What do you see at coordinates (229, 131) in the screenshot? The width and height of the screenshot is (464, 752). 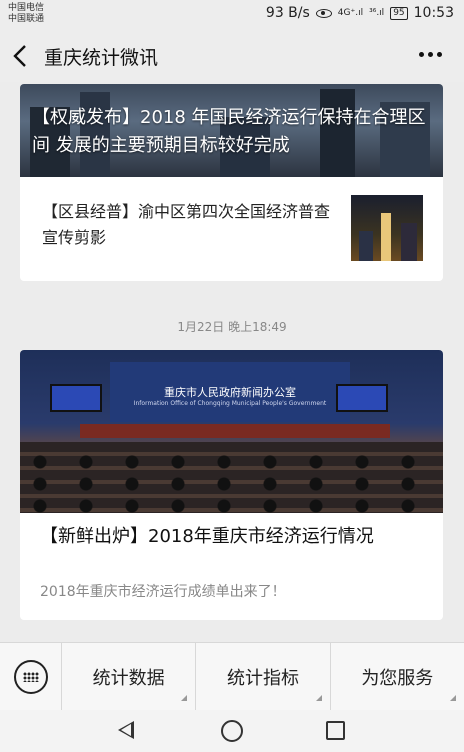 I see `cover-title: 【权威发布】2018 年国民经济运行保持在合理区间 发展的主要预期目标较好完成` at bounding box center [229, 131].